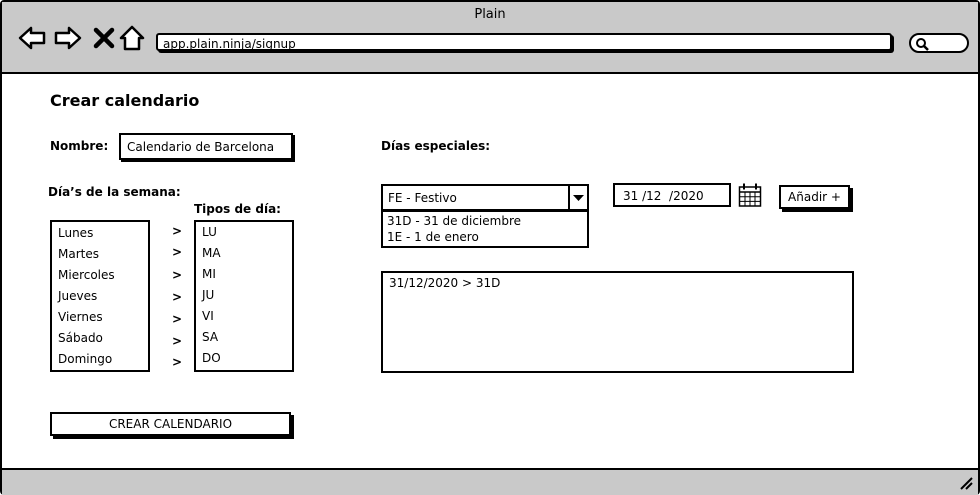 The width and height of the screenshot is (980, 495). What do you see at coordinates (79, 146) in the screenshot?
I see `nombre-label: Nombre:` at bounding box center [79, 146].